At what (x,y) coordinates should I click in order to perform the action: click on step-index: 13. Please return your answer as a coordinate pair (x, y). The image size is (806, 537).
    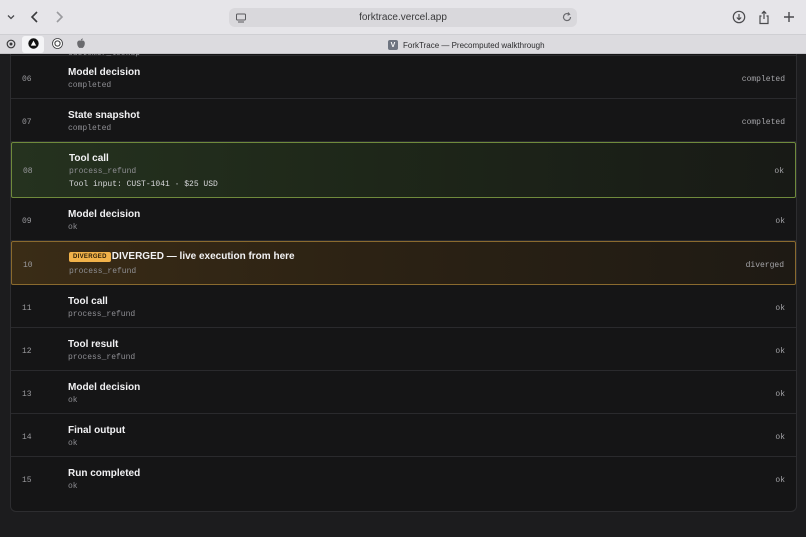
    Looking at the image, I should click on (27, 394).